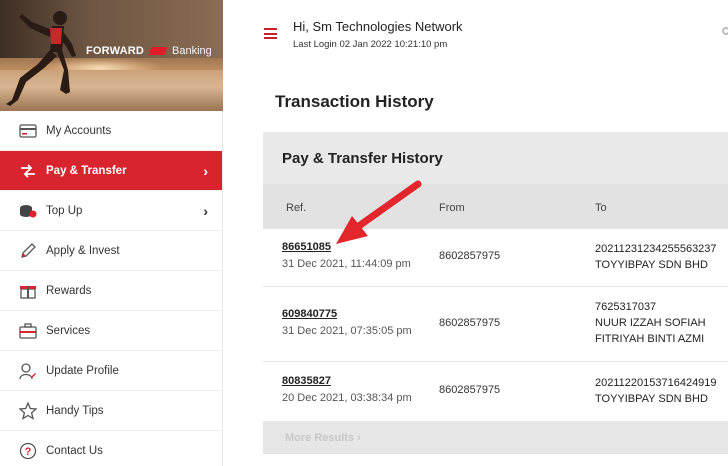  I want to click on sidebar-item-pay-transfer: Pay & Transfer ›, so click(111, 171).